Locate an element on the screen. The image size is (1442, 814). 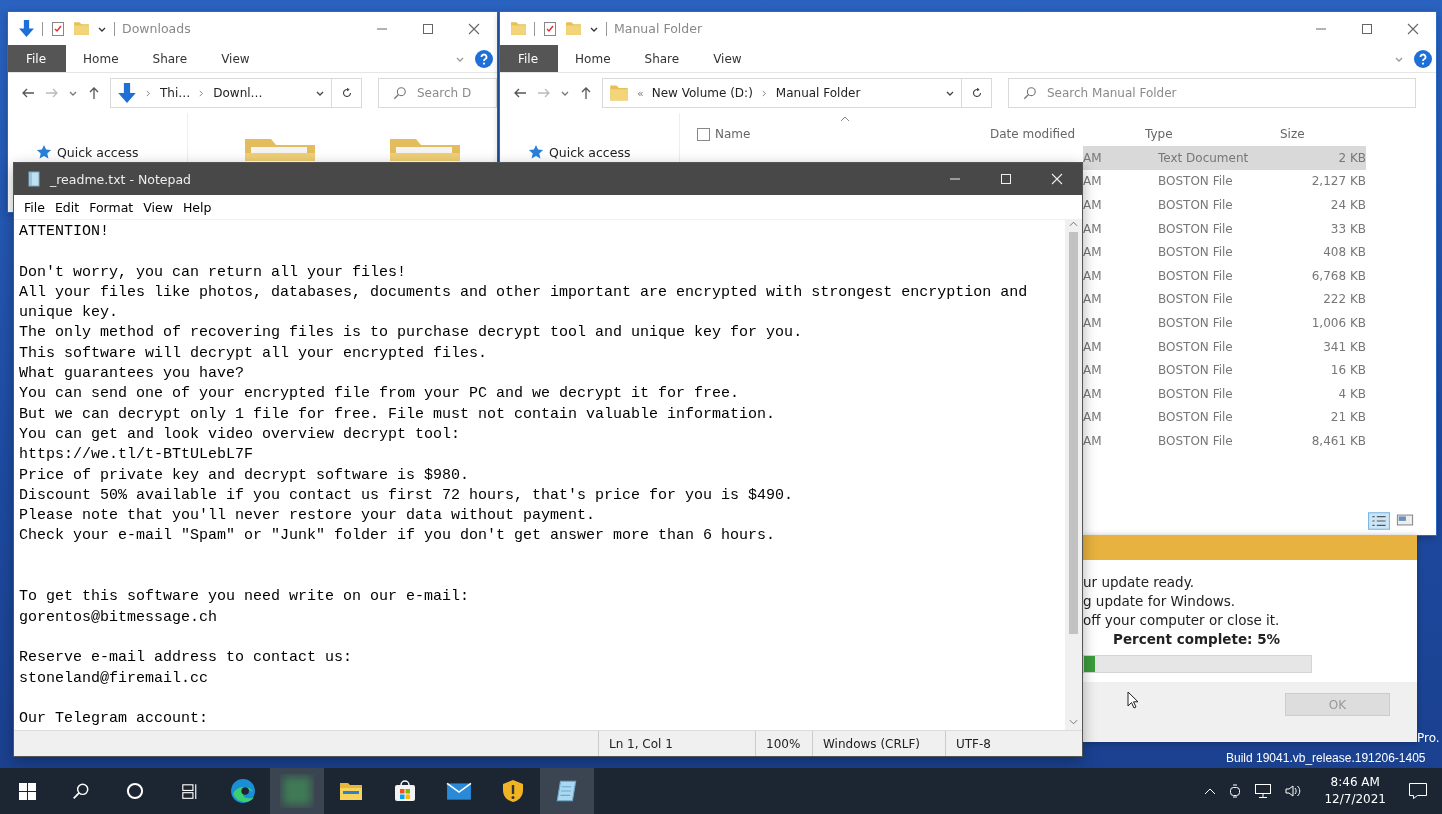
notifications-icon is located at coordinates (1418, 791).